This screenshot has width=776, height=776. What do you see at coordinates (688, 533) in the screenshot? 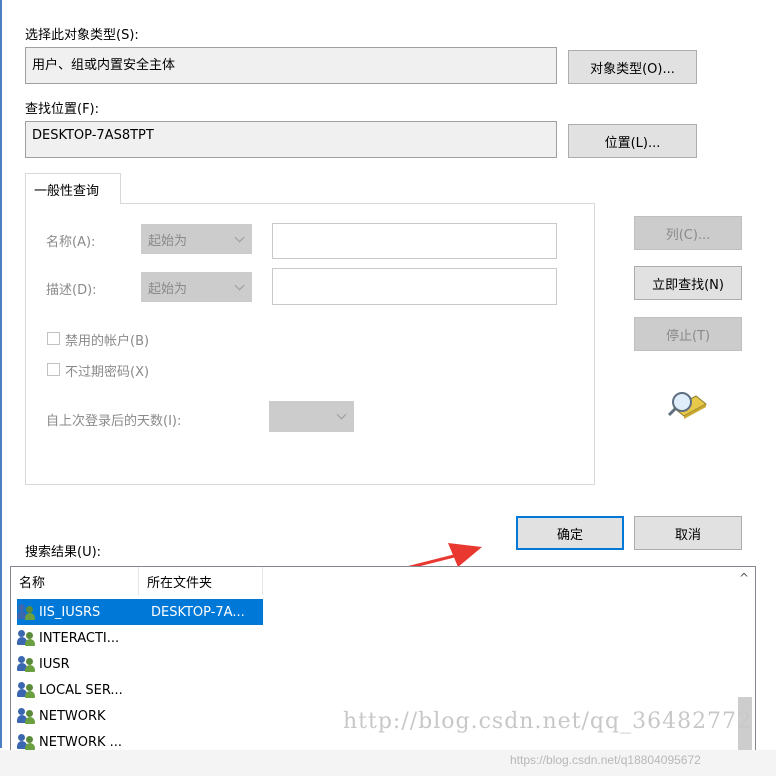
I see `cancel-button: 取消` at bounding box center [688, 533].